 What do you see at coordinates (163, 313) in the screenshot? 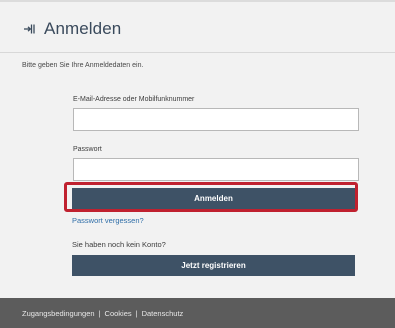
I see `footer-link-privacy: Datenschutz` at bounding box center [163, 313].